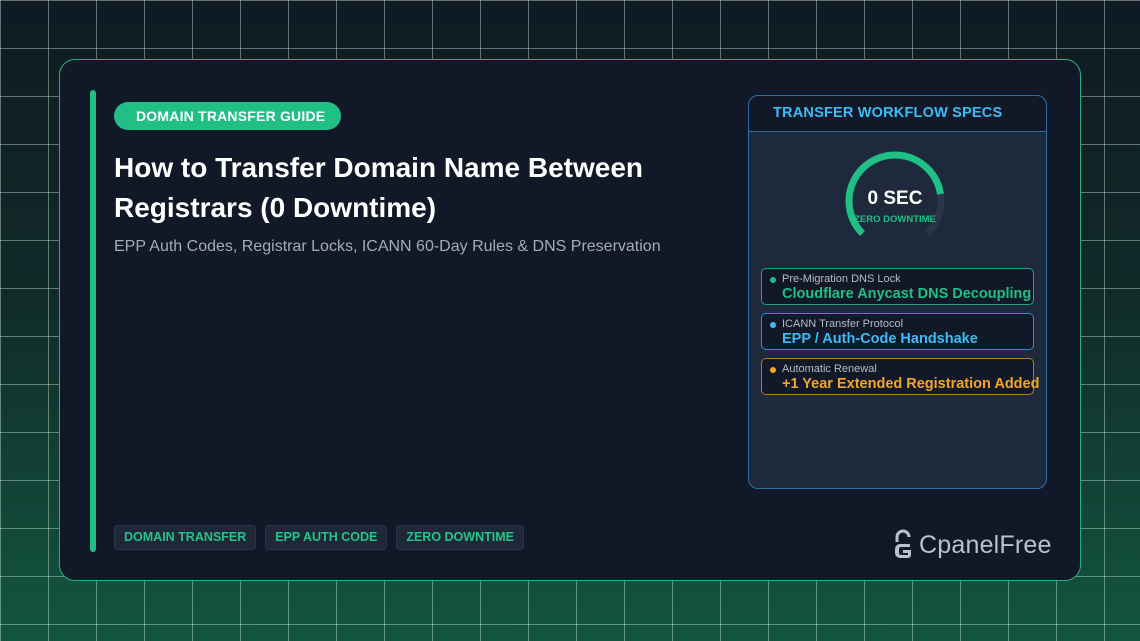  I want to click on category-badge: DOMAIN TRANSFER GUIDE, so click(228, 116).